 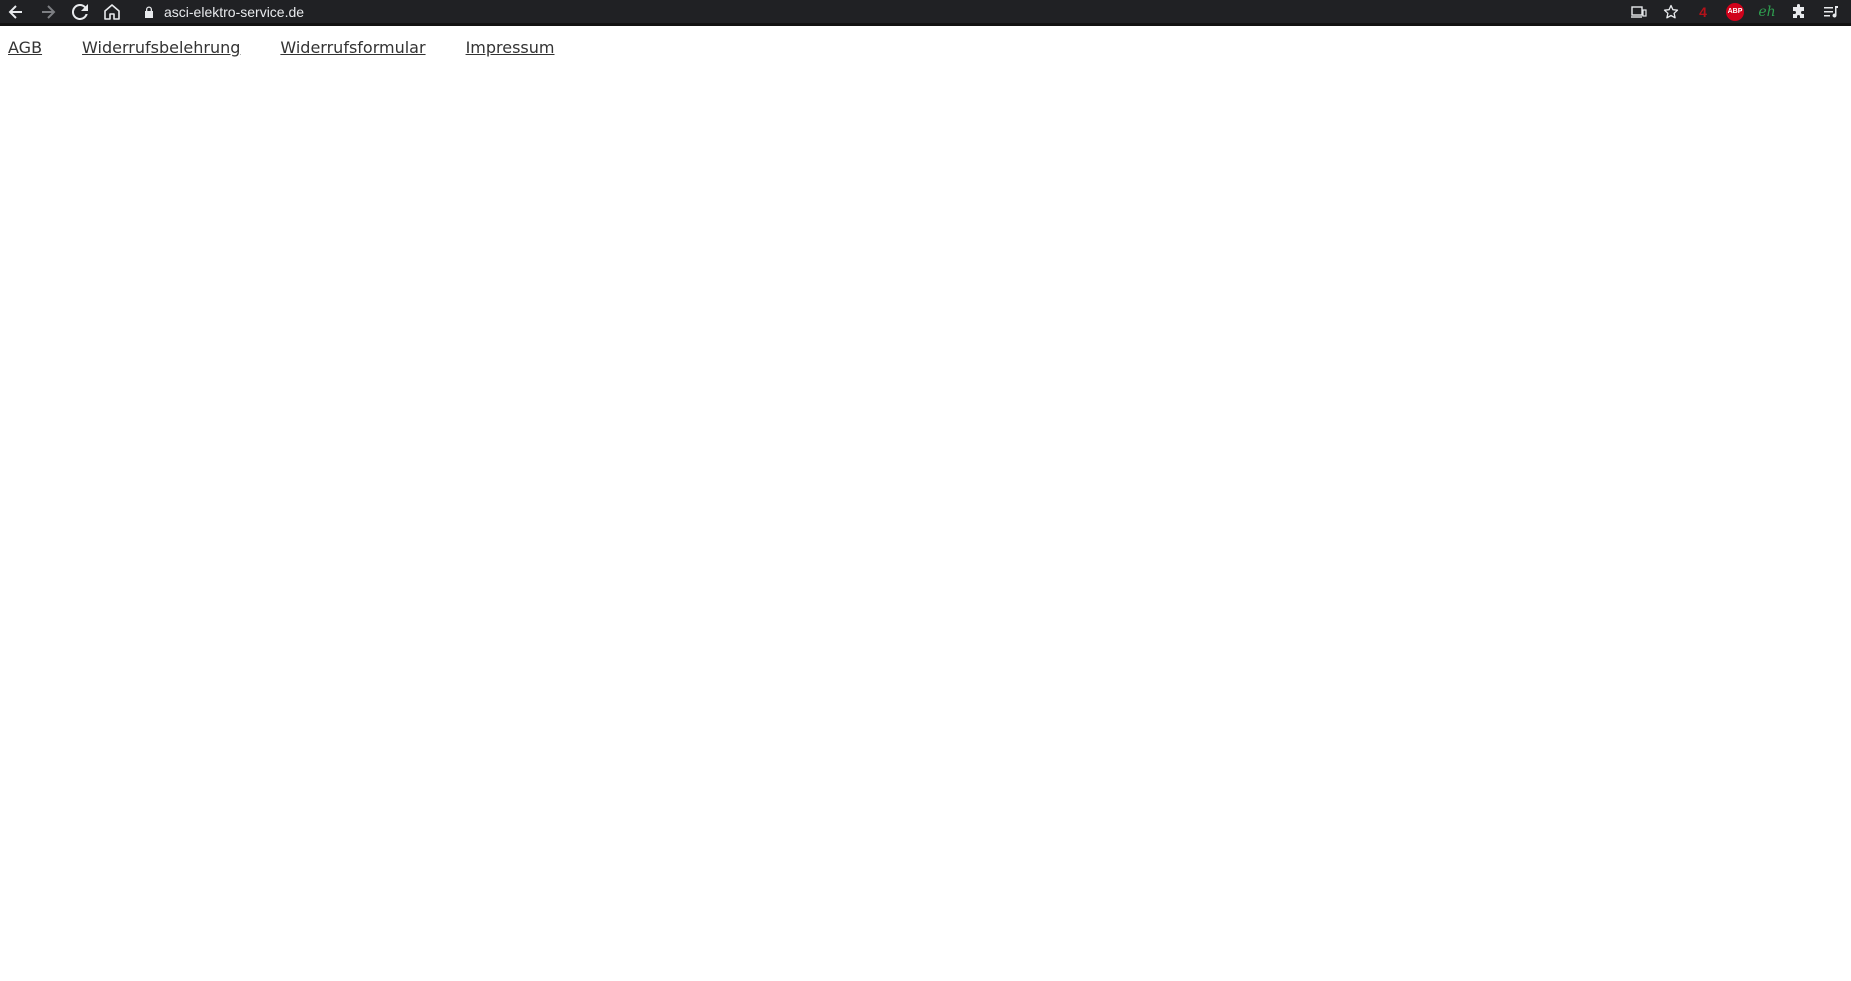 I want to click on install-app-button, so click(x=1639, y=12).